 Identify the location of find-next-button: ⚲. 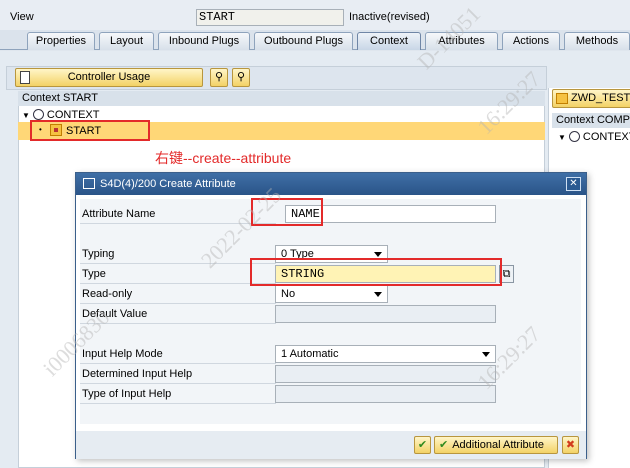
(241, 77).